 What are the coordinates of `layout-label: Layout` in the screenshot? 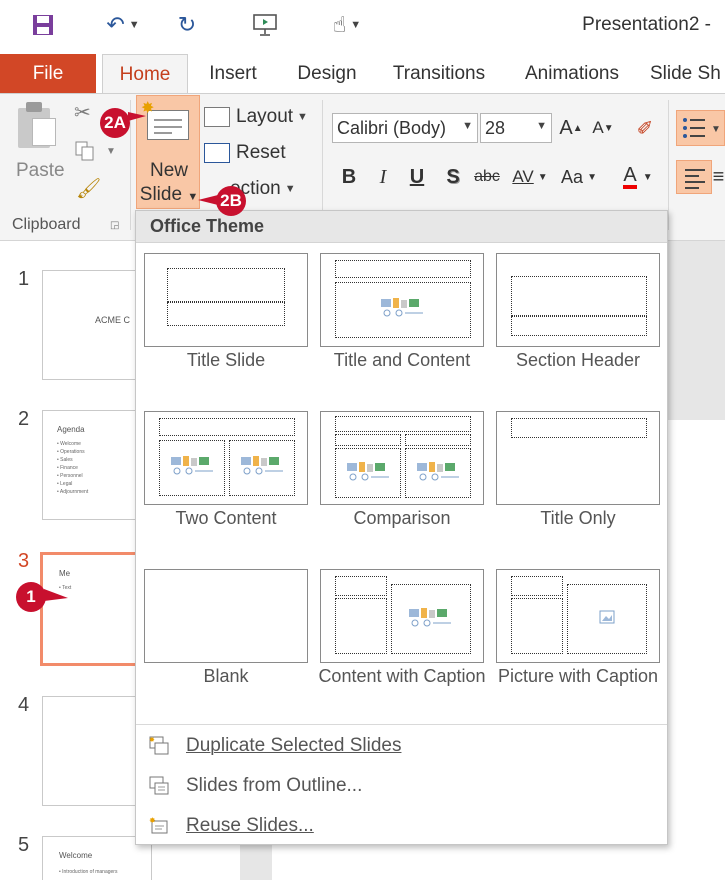 It's located at (265, 116).